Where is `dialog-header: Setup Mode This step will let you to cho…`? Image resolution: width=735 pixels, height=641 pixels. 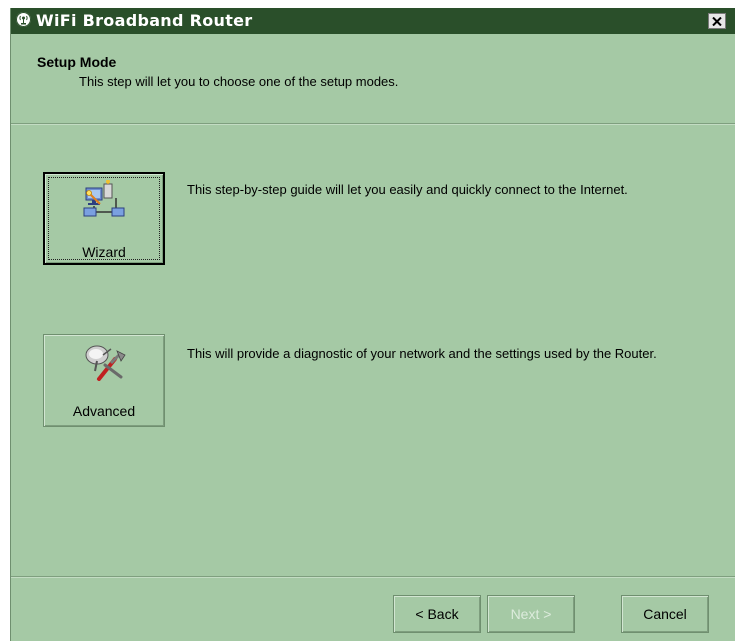
dialog-header: Setup Mode This step will let you to cho… is located at coordinates (373, 78).